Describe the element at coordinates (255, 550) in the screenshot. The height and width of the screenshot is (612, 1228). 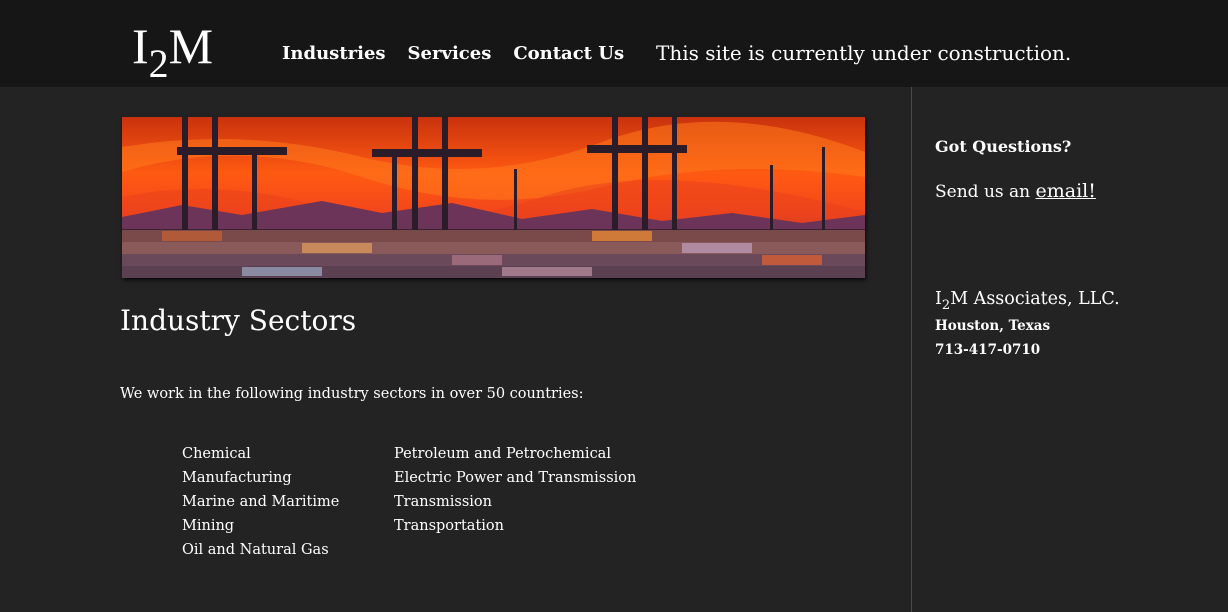
I see `sector-item: Oil and Natural Gas` at that location.